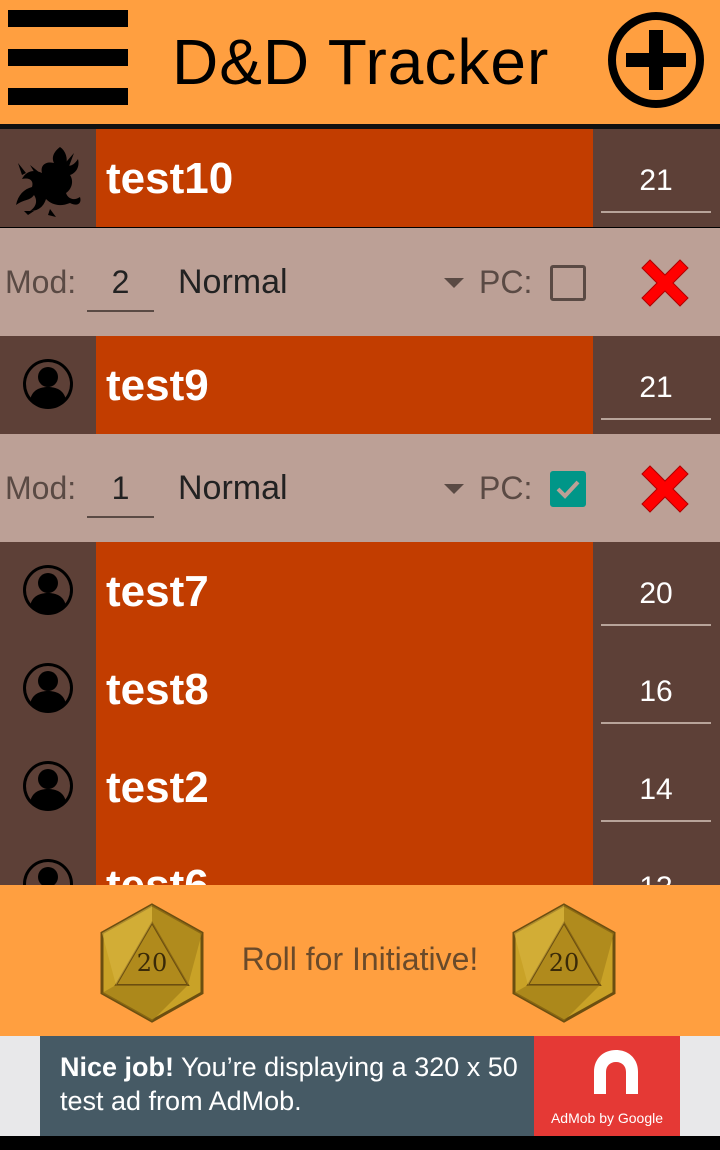 This screenshot has width=720, height=1150. I want to click on die-face-number: 20, so click(564, 963).